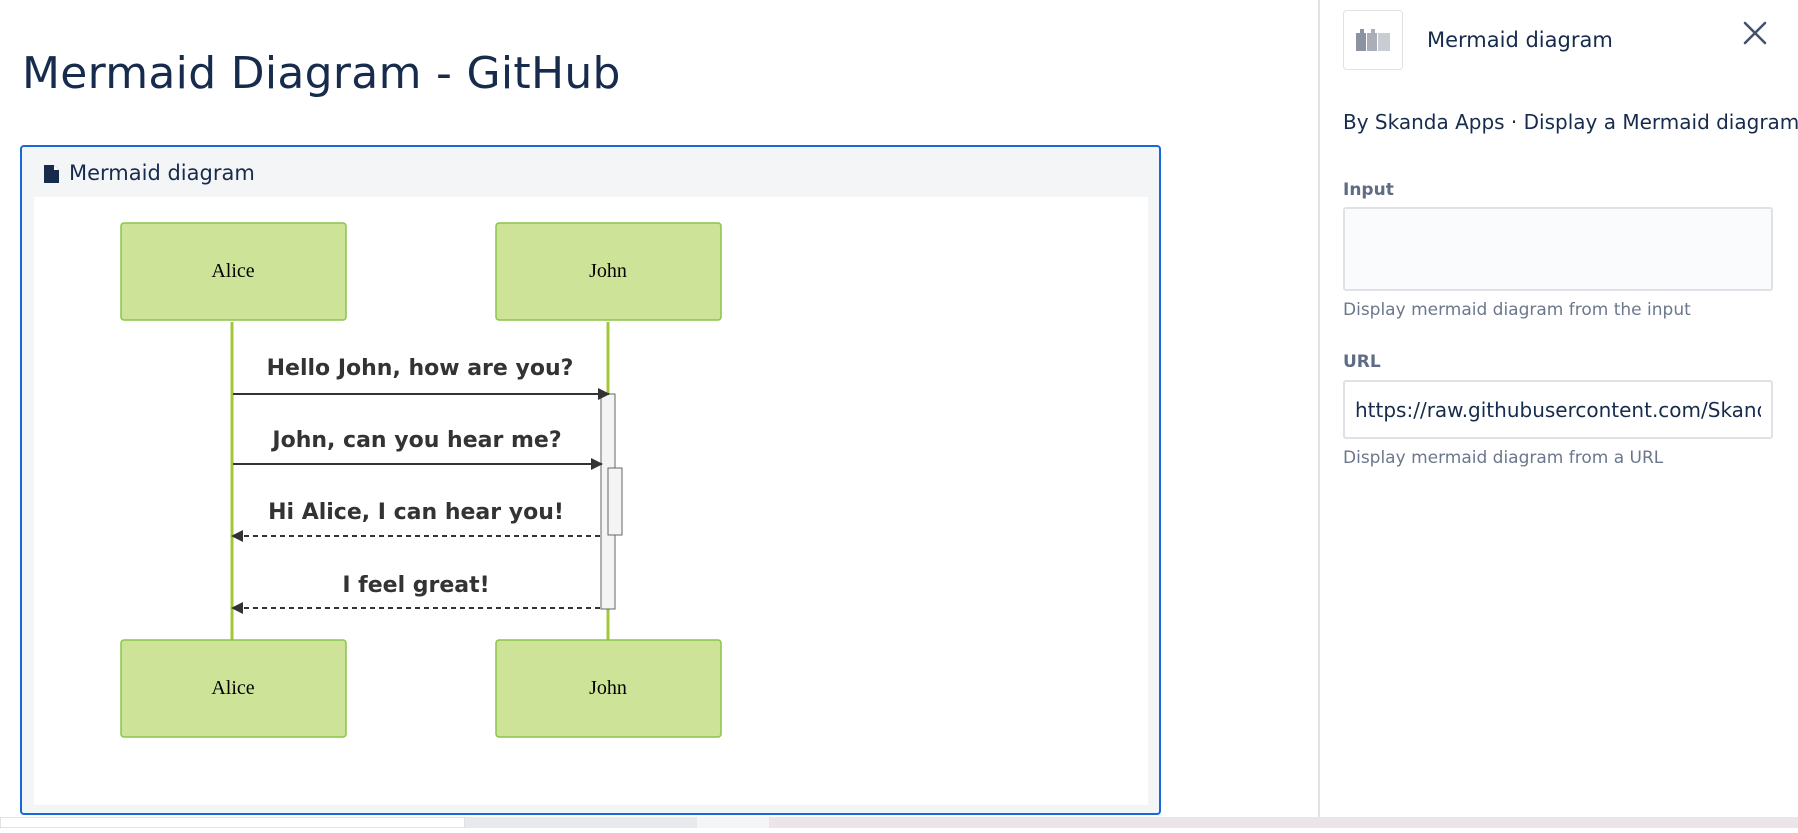  I want to click on input-help-text: Display mermaid diagram from the input, so click(1517, 310).